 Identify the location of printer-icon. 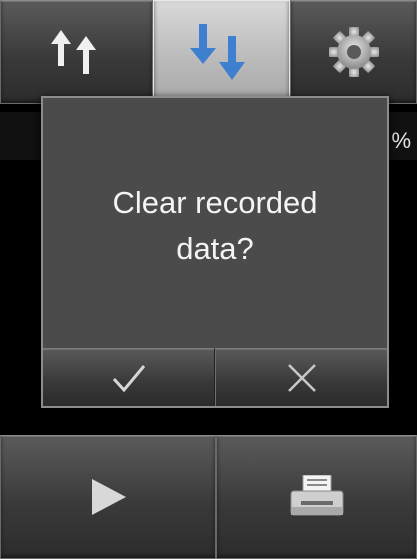
(316, 495).